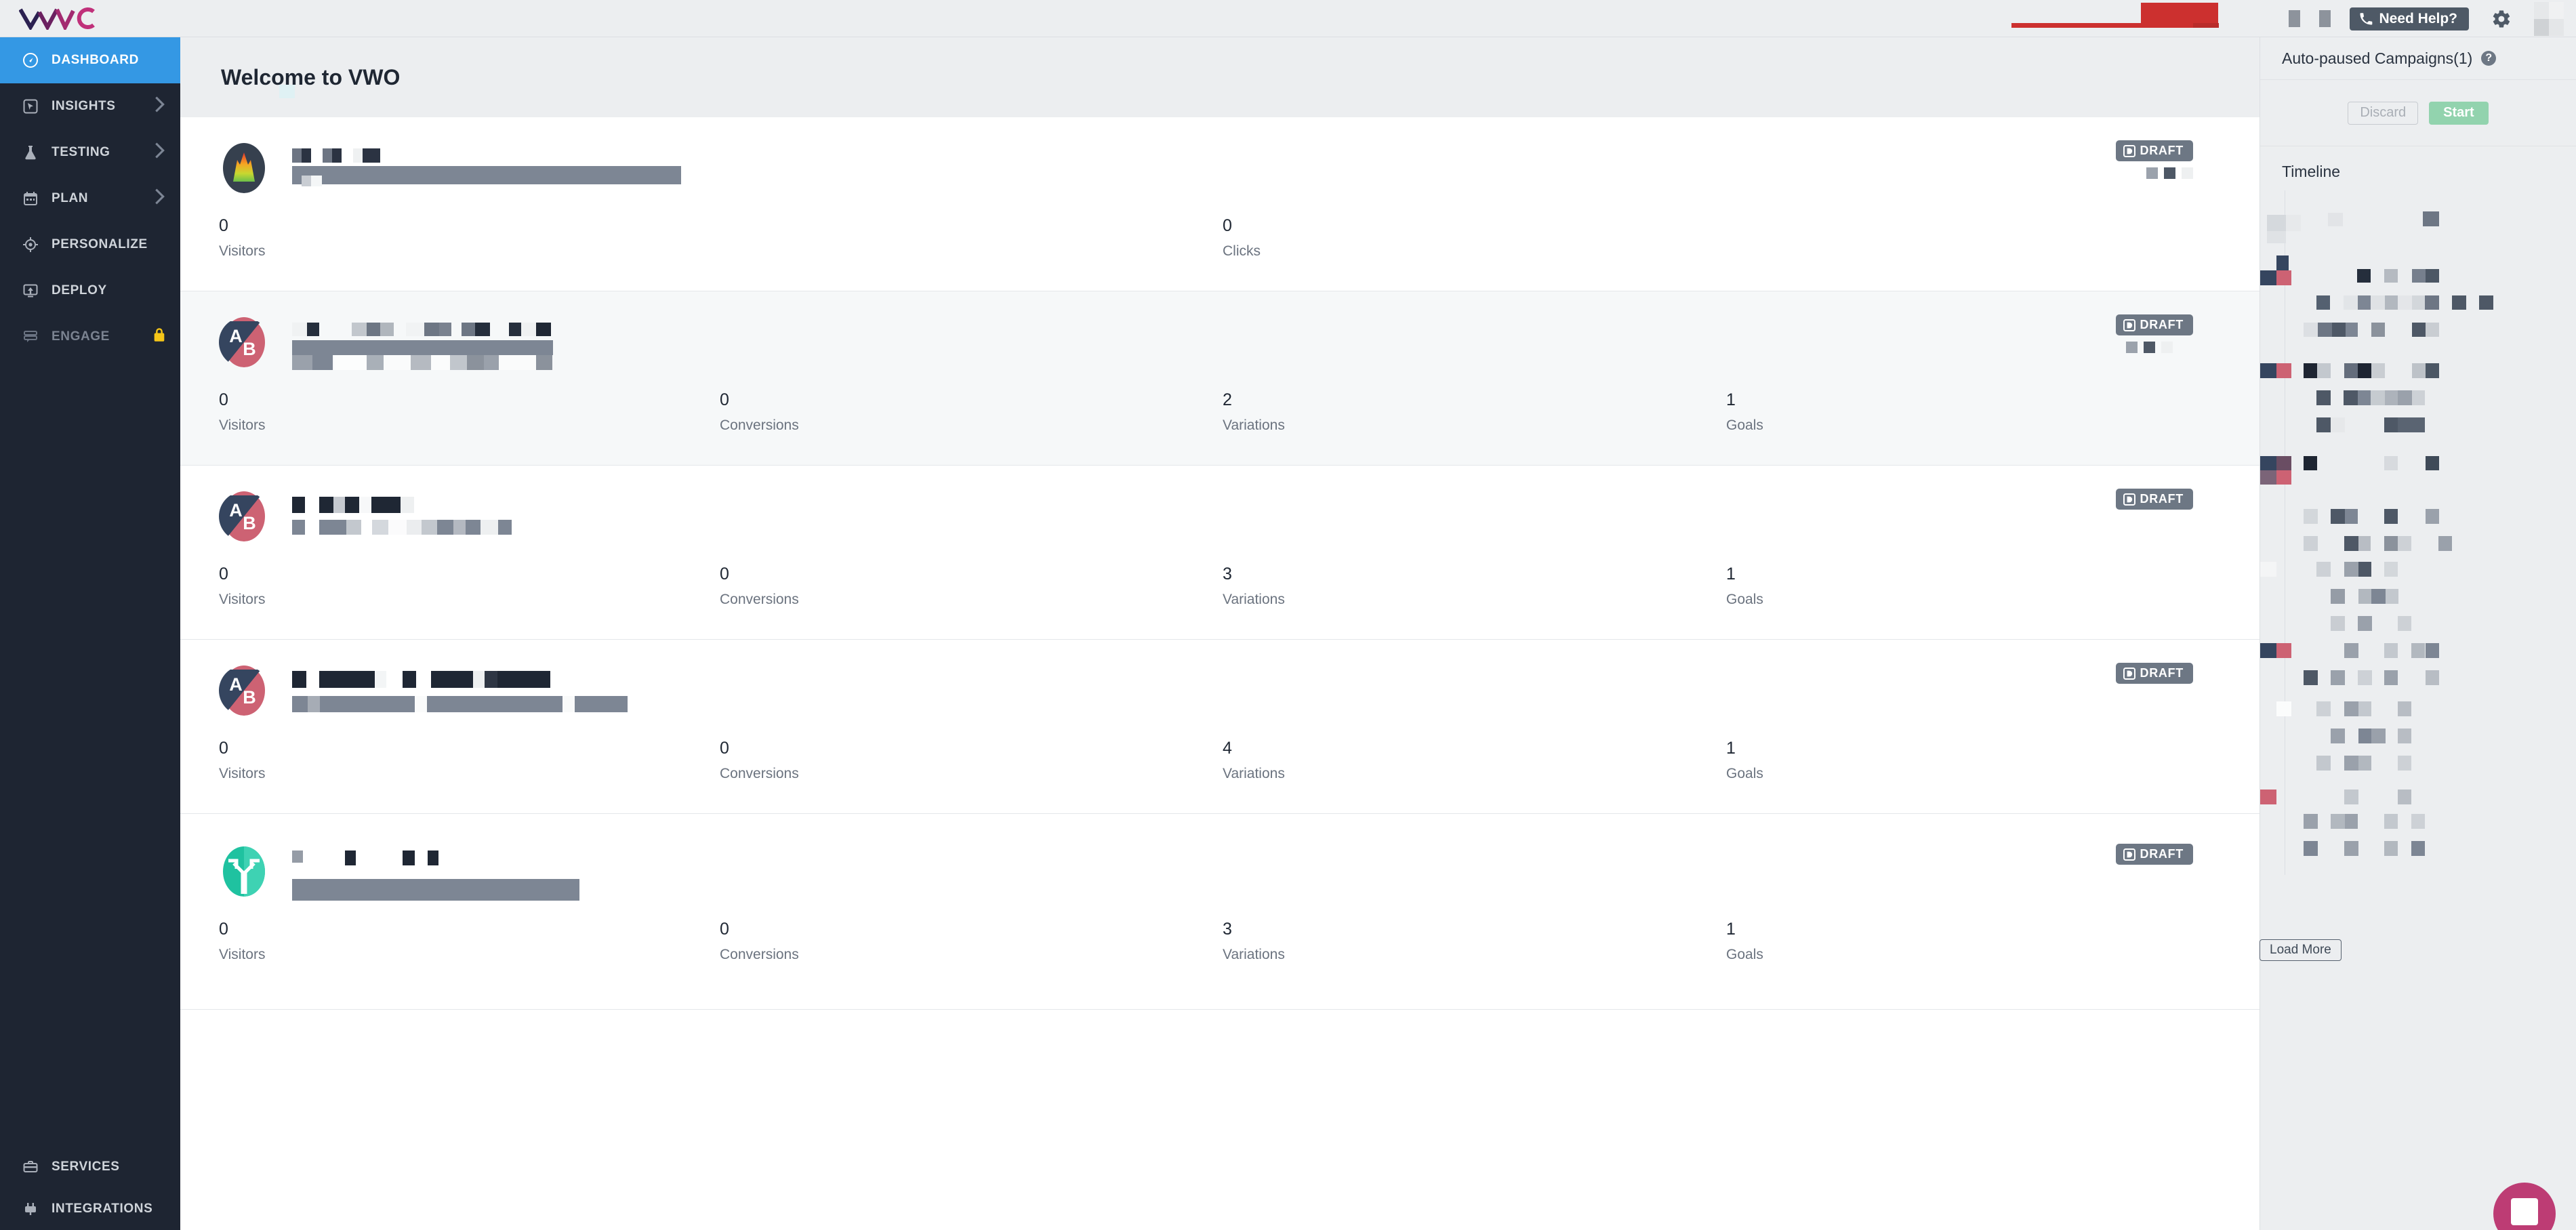 The width and height of the screenshot is (2576, 1230). What do you see at coordinates (31, 336) in the screenshot?
I see `chat-lines-icon` at bounding box center [31, 336].